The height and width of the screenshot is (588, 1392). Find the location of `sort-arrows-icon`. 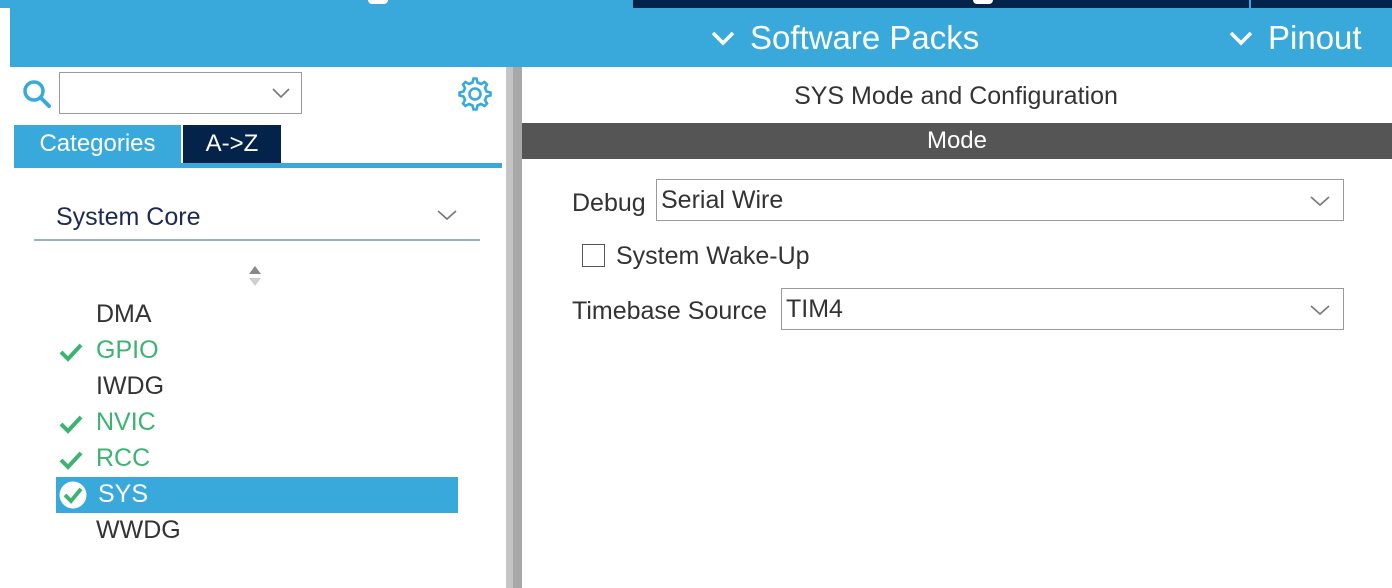

sort-arrows-icon is located at coordinates (255, 276).